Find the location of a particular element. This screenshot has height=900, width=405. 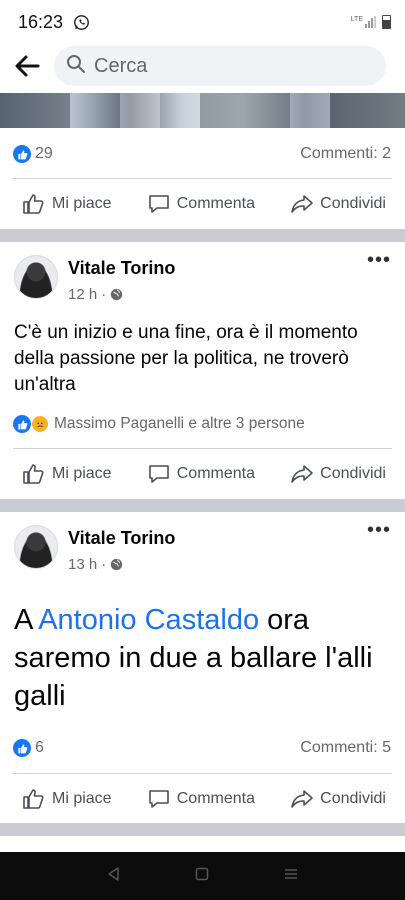

sad-reaction-icon is located at coordinates (40, 424).